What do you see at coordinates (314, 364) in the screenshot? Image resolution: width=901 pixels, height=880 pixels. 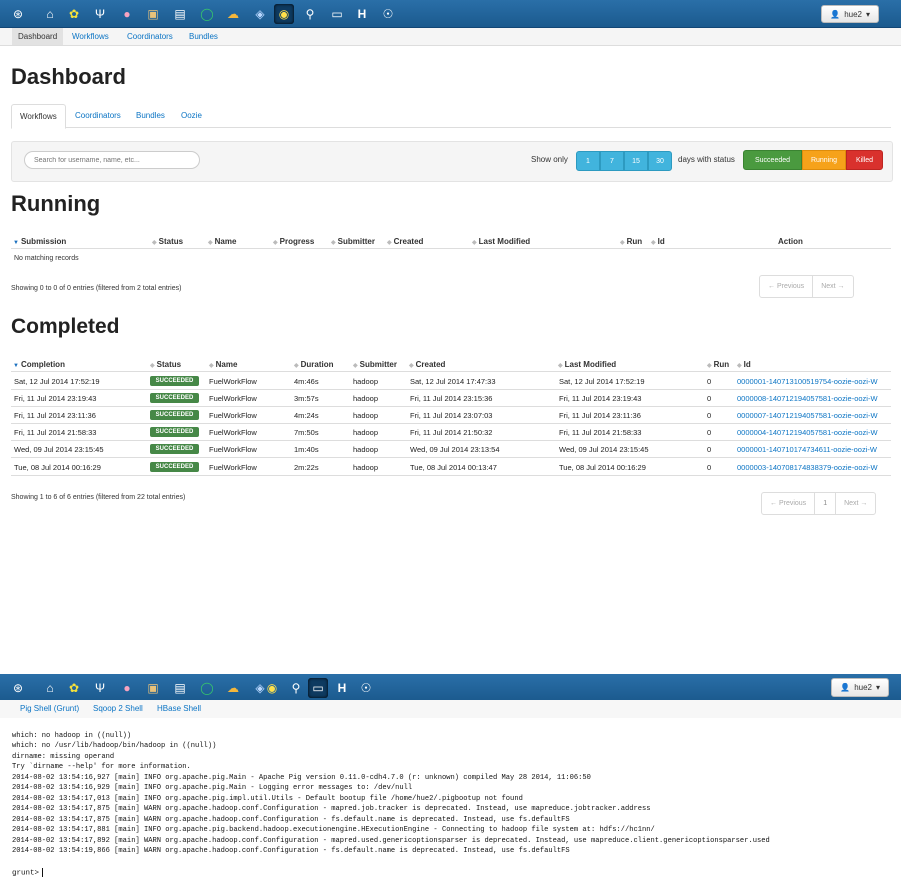 I see `col-duration: ◆ Duration` at bounding box center [314, 364].